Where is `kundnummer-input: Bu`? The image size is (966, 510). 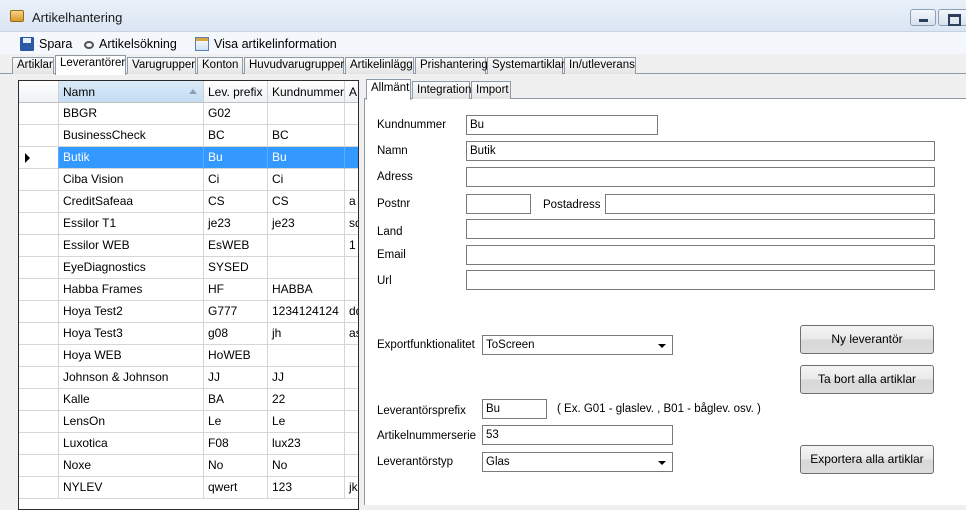
kundnummer-input: Bu is located at coordinates (562, 125).